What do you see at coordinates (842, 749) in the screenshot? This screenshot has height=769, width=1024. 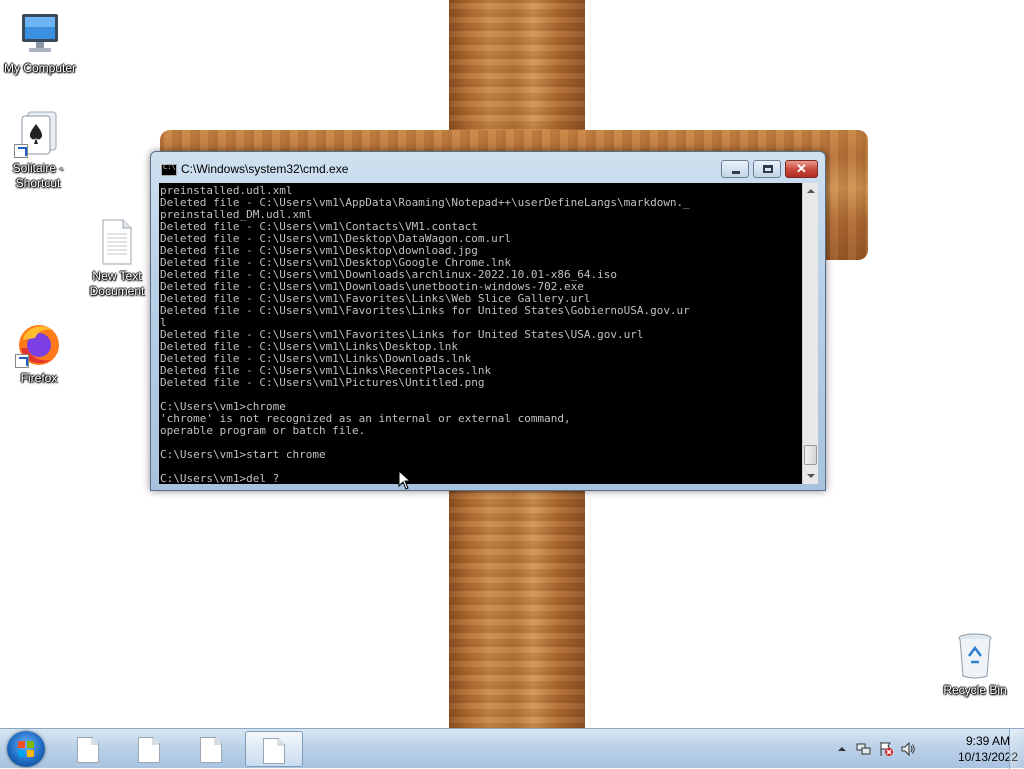 I see `show-hidden-icons-chevron-icon` at bounding box center [842, 749].